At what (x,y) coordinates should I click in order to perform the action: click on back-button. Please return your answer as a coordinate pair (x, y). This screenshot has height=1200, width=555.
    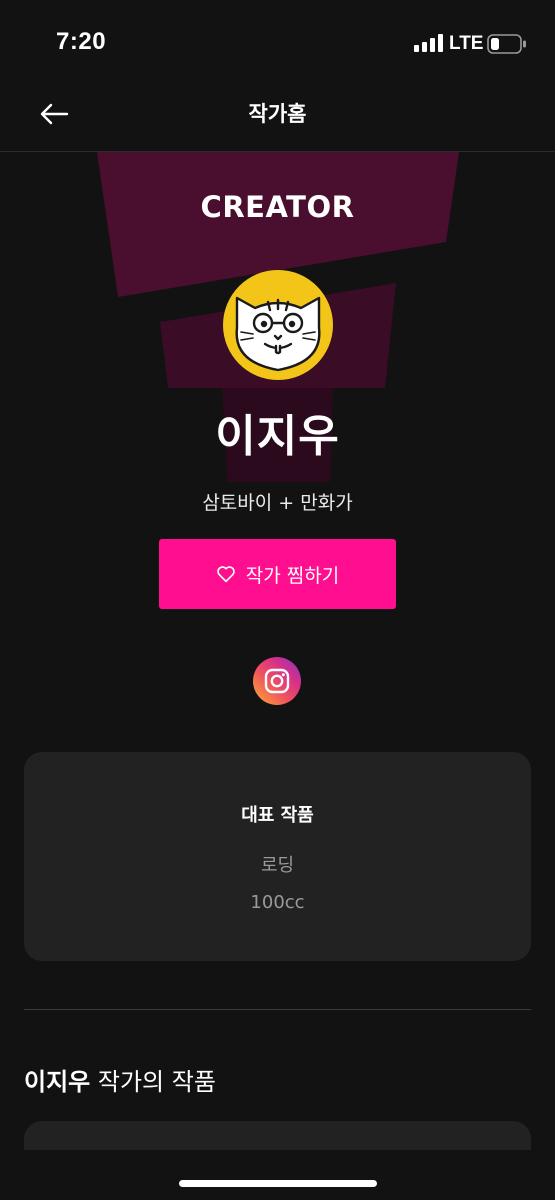
    Looking at the image, I should click on (54, 114).